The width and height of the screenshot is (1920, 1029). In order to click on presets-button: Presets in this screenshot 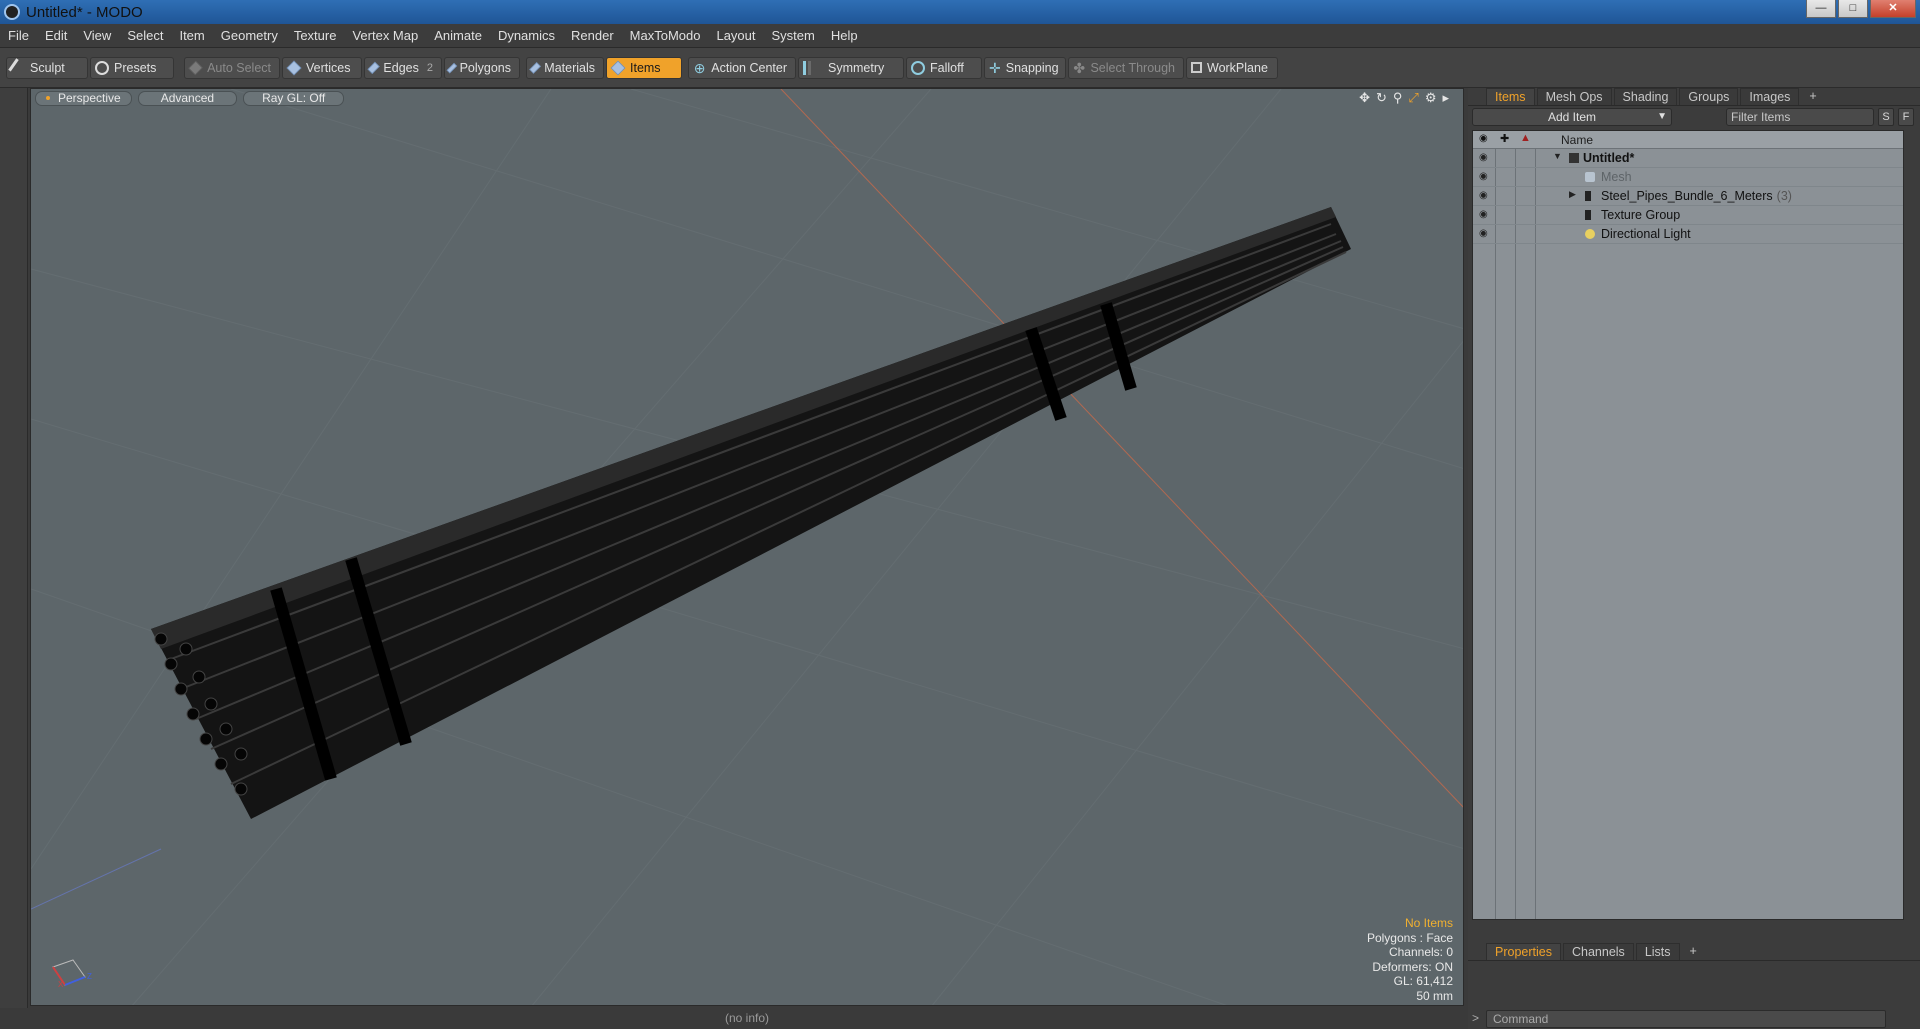, I will do `click(132, 67)`.